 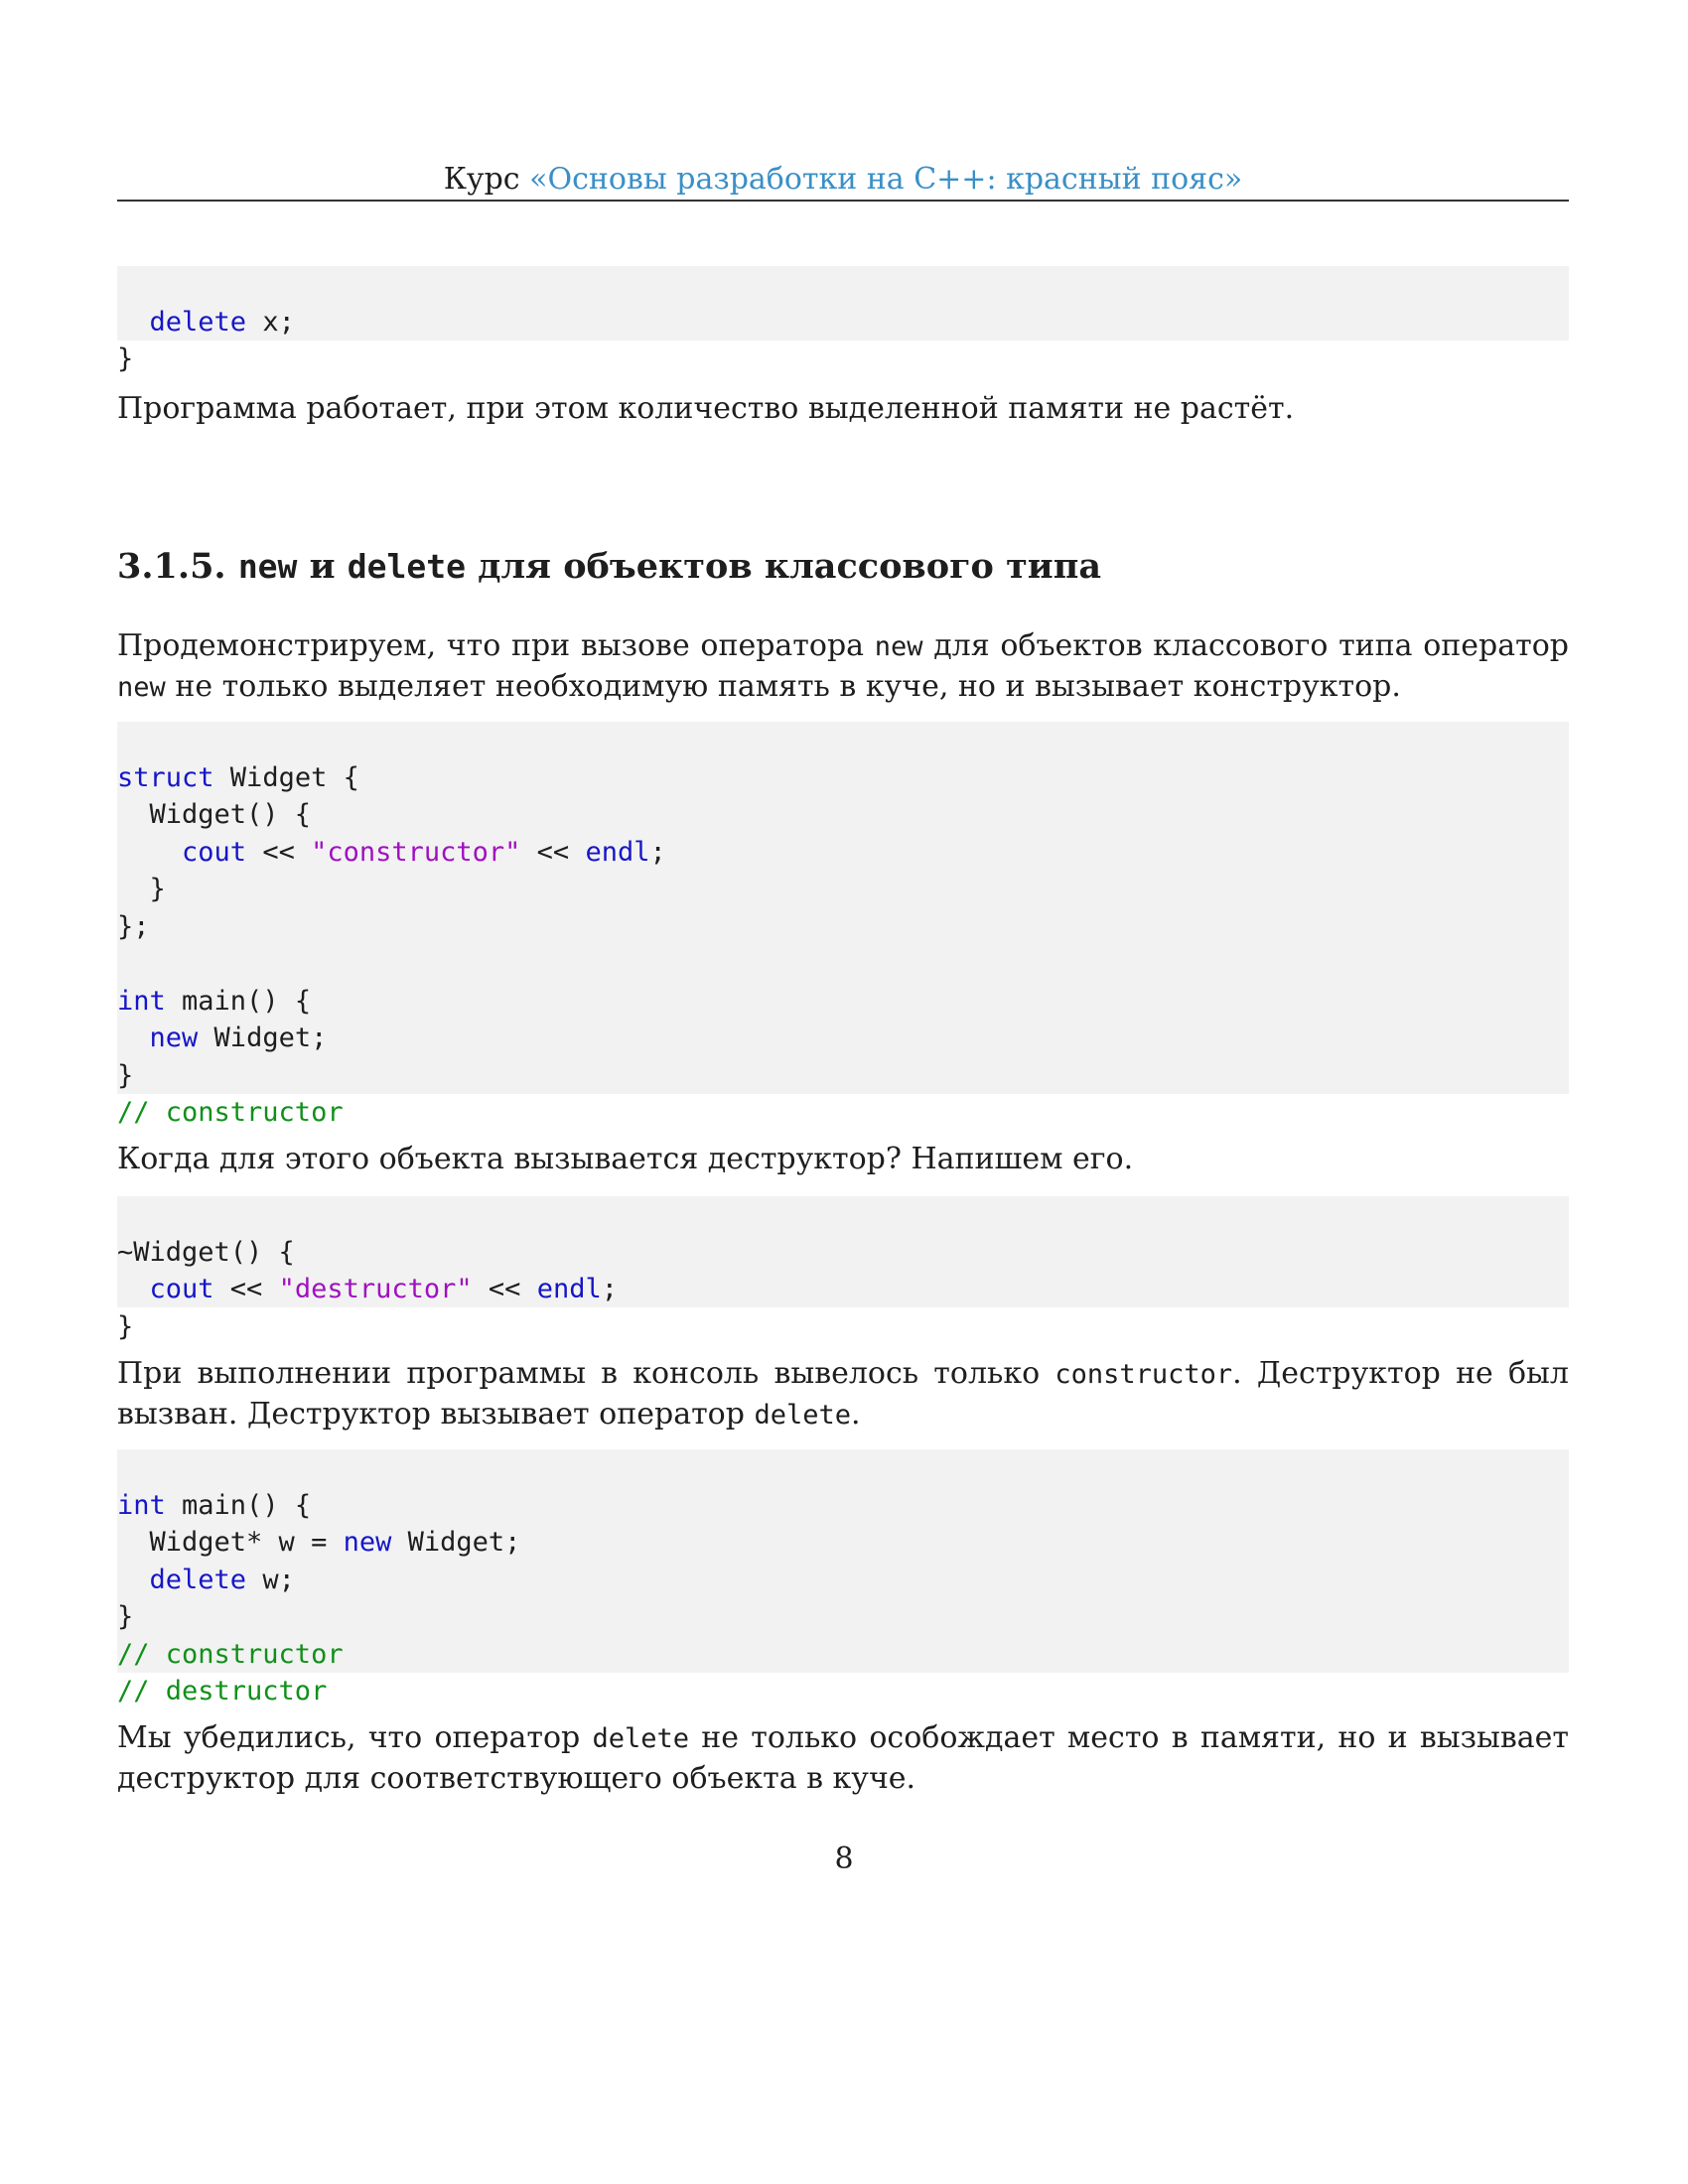 What do you see at coordinates (222, 1579) in the screenshot?
I see `code-line: delete w;` at bounding box center [222, 1579].